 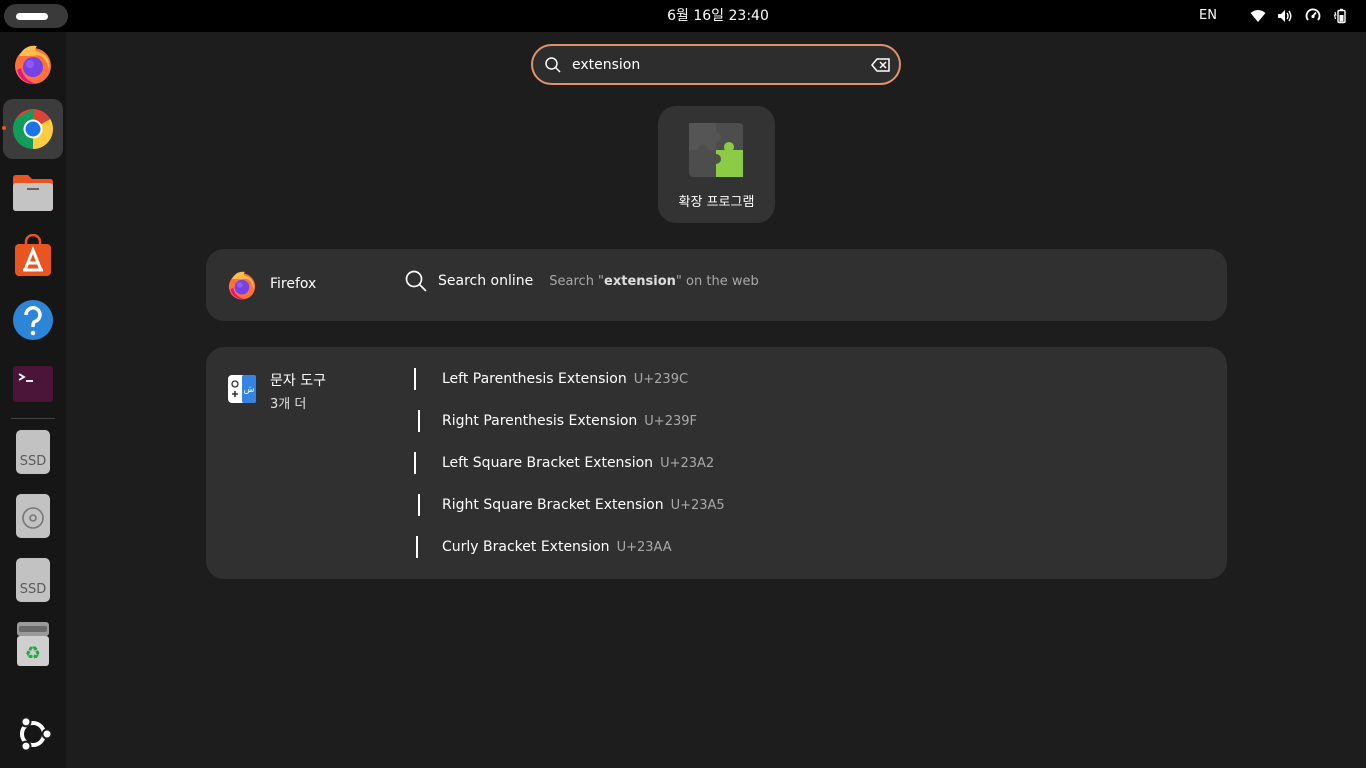 I want to click on dock-ssd-drive-1: SSD, so click(x=33, y=452).